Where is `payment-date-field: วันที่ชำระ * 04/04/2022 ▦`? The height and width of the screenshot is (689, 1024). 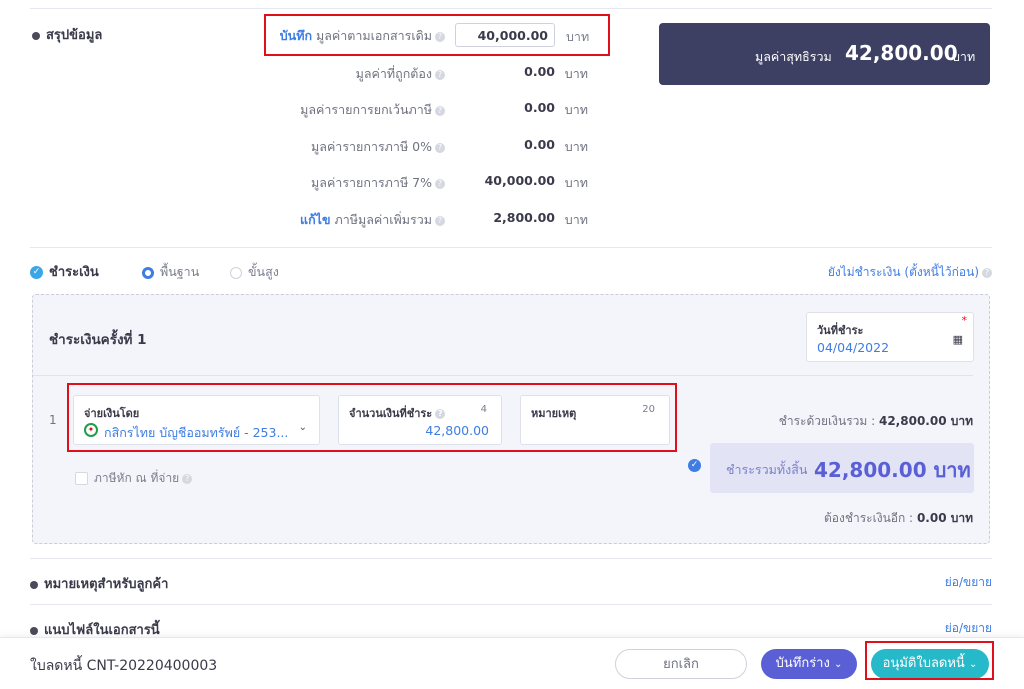
payment-date-field: วันที่ชำระ * 04/04/2022 ▦ is located at coordinates (890, 337).